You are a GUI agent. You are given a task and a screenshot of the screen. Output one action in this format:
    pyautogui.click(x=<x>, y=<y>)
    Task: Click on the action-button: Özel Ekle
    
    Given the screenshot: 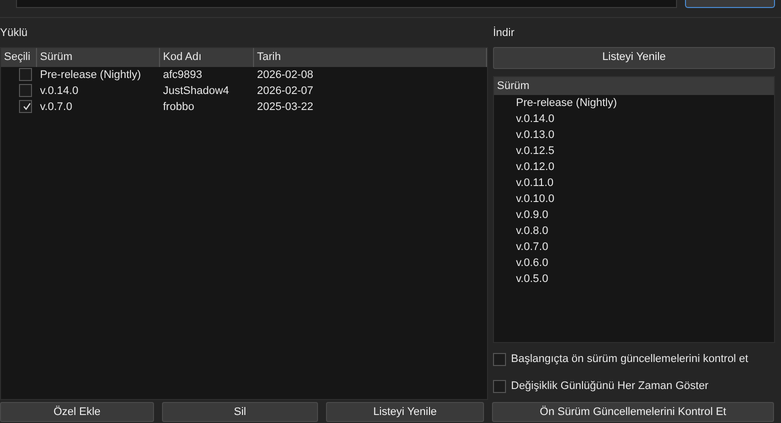 What is the action you would take?
    pyautogui.click(x=77, y=412)
    